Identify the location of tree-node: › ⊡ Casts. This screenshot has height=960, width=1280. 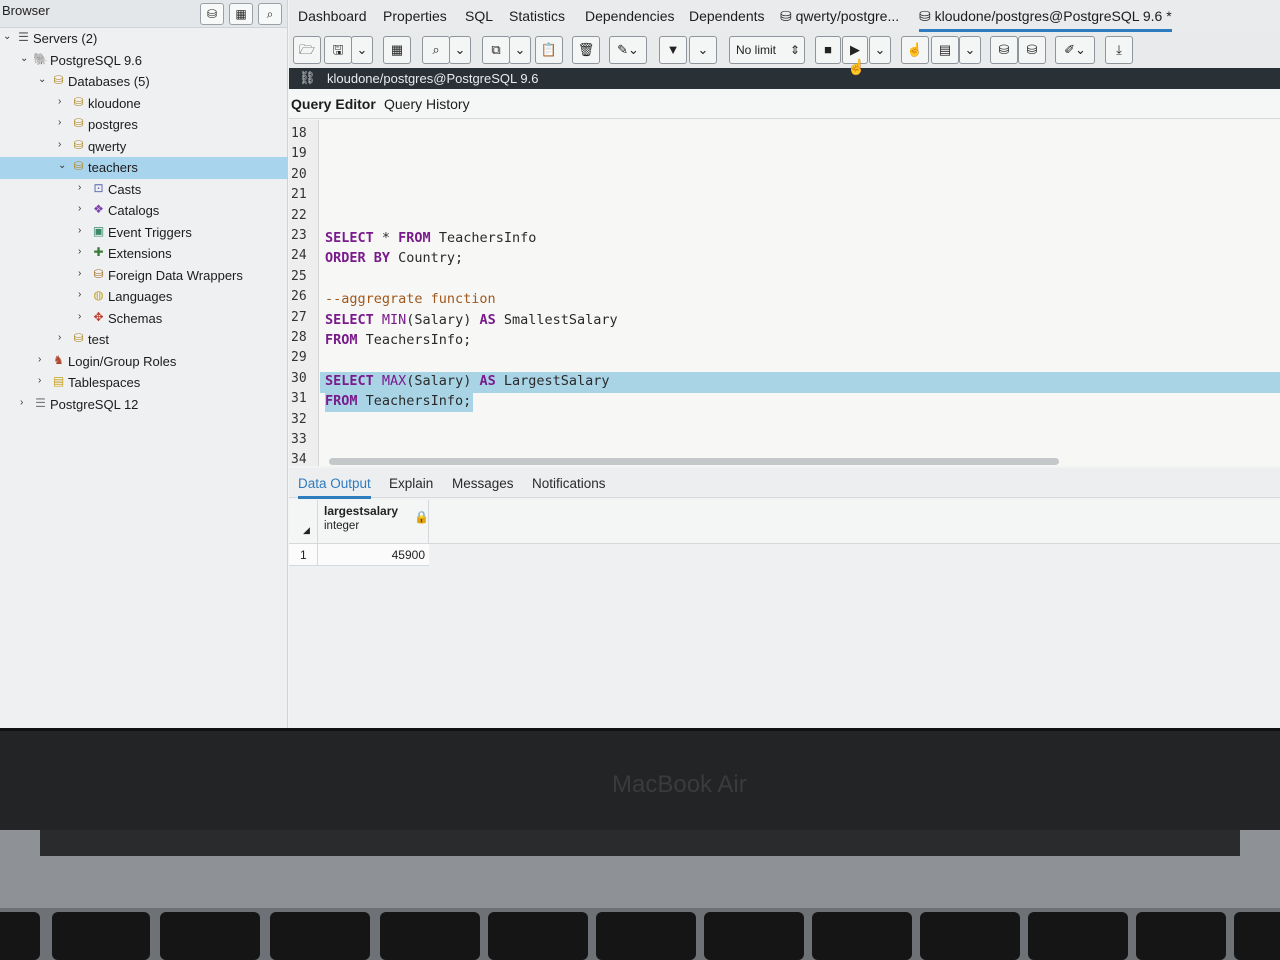
(144, 190).